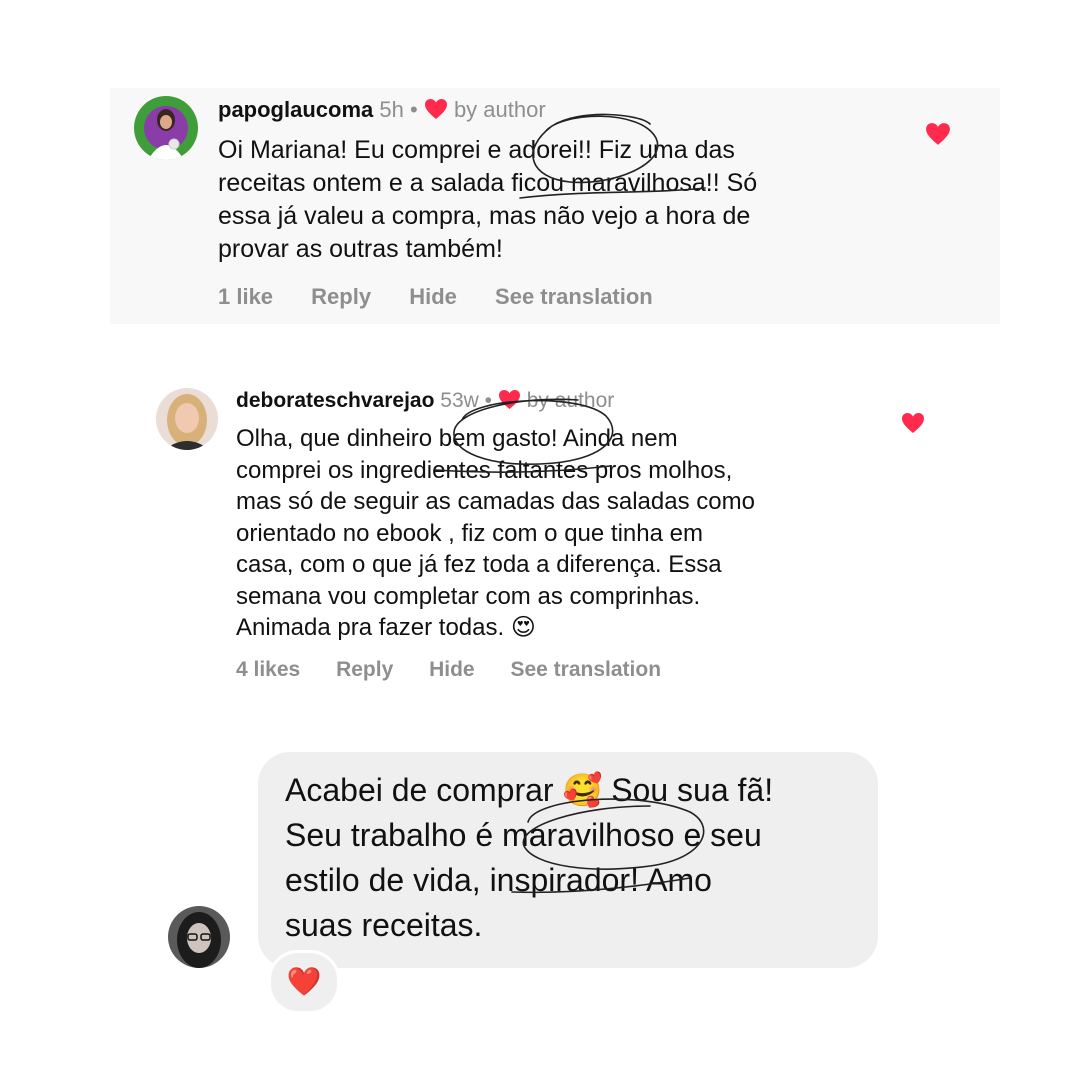  I want to click on message-line: Acabei de comprar 🥰 Sou sua fã!, so click(529, 790).